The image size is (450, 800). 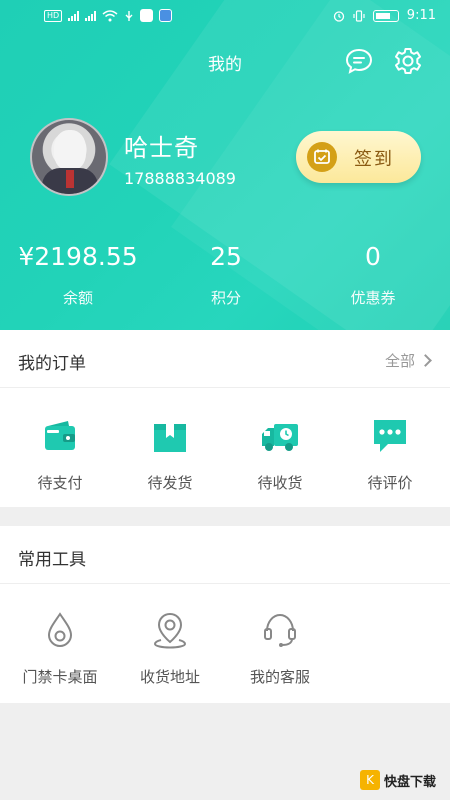 I want to click on tool-label: 我的客服, so click(x=279, y=677).